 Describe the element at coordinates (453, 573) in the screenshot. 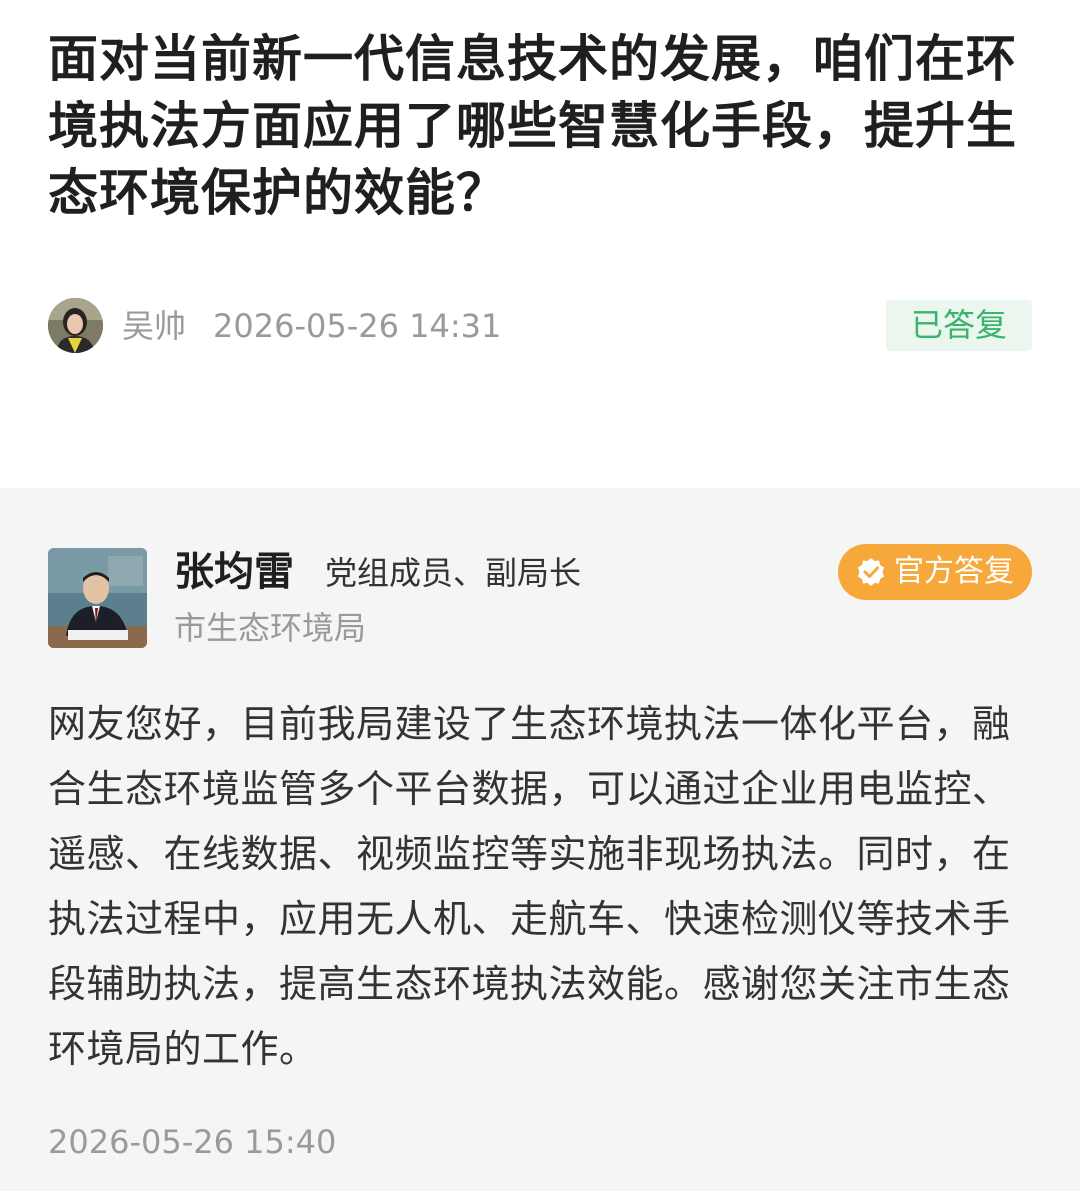

I see `responder-role: 党组成员、副局长` at that location.